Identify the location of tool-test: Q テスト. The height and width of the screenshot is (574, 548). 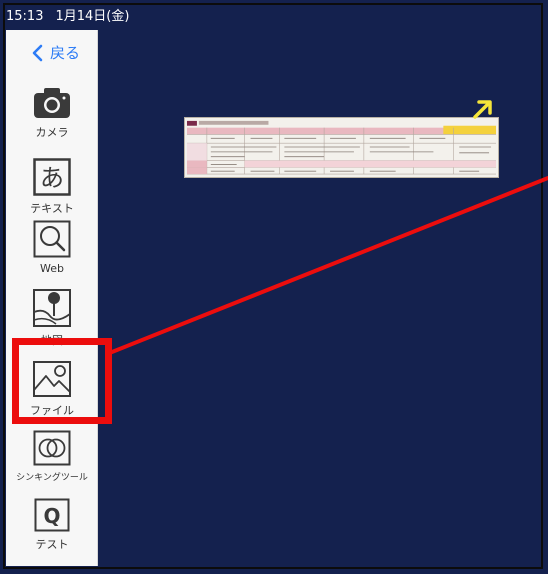
(52, 525).